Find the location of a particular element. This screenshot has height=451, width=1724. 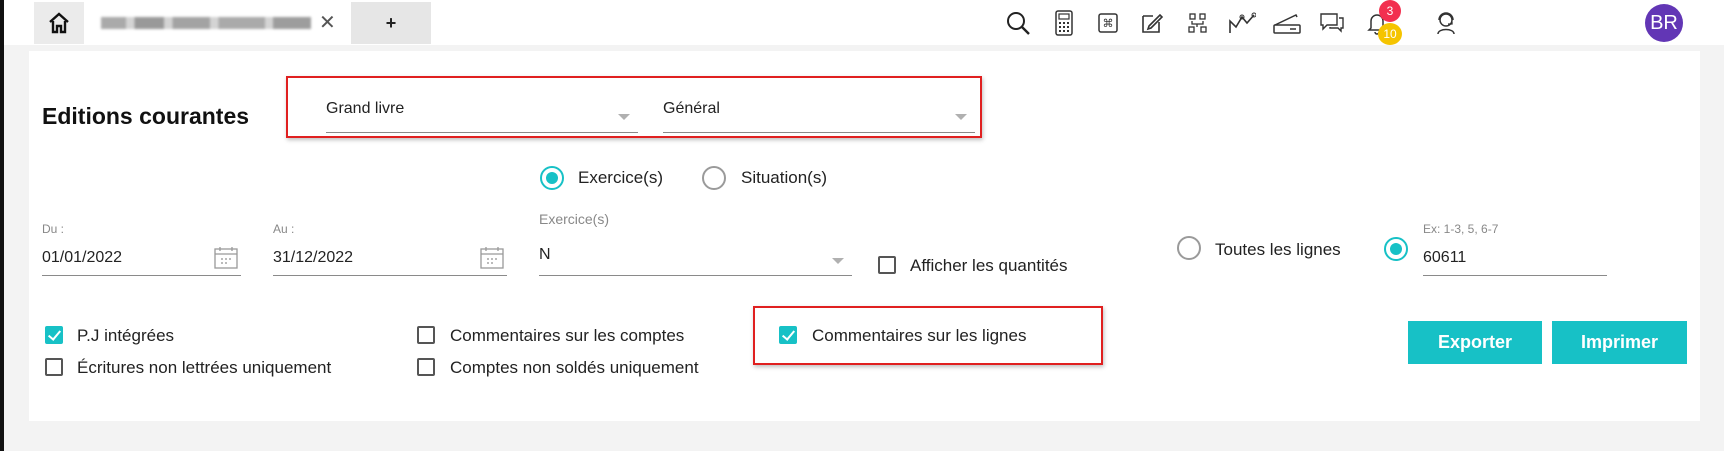

support-icon is located at coordinates (1446, 23).